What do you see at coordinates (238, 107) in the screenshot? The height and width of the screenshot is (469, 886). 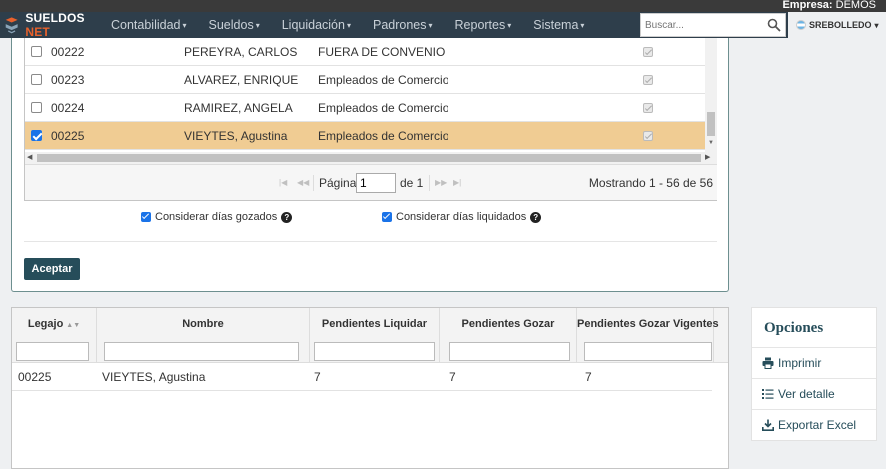 I see `cell-nombre: RAMIREZ, ANGELA` at bounding box center [238, 107].